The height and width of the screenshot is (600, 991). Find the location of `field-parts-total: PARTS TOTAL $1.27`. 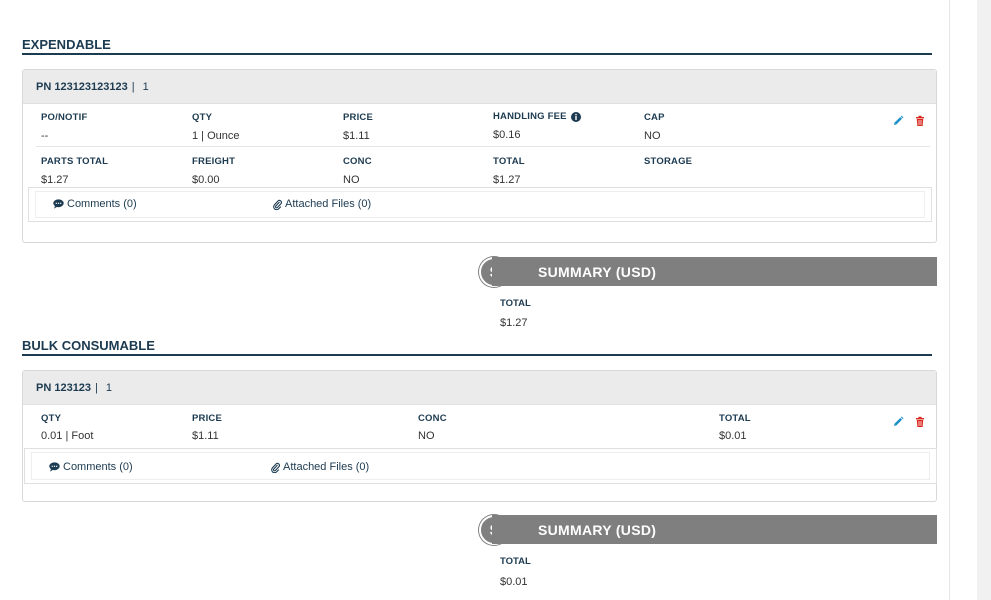

field-parts-total: PARTS TOTAL $1.27 is located at coordinates (74, 171).